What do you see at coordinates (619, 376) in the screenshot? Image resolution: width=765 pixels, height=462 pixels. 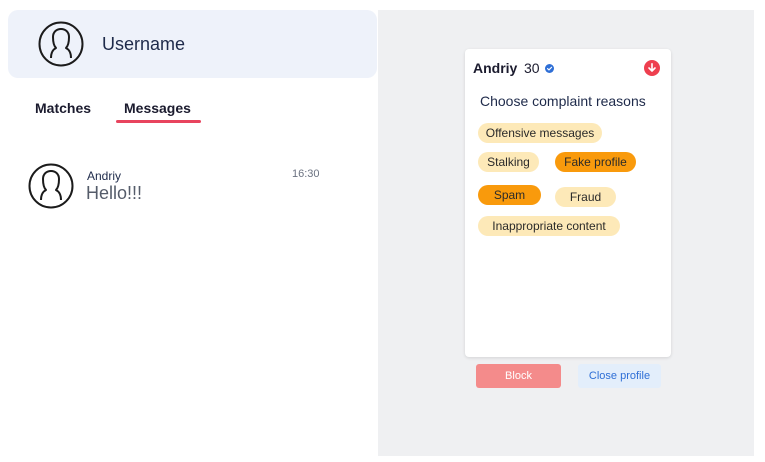 I see `close-profile-button: Close profile` at bounding box center [619, 376].